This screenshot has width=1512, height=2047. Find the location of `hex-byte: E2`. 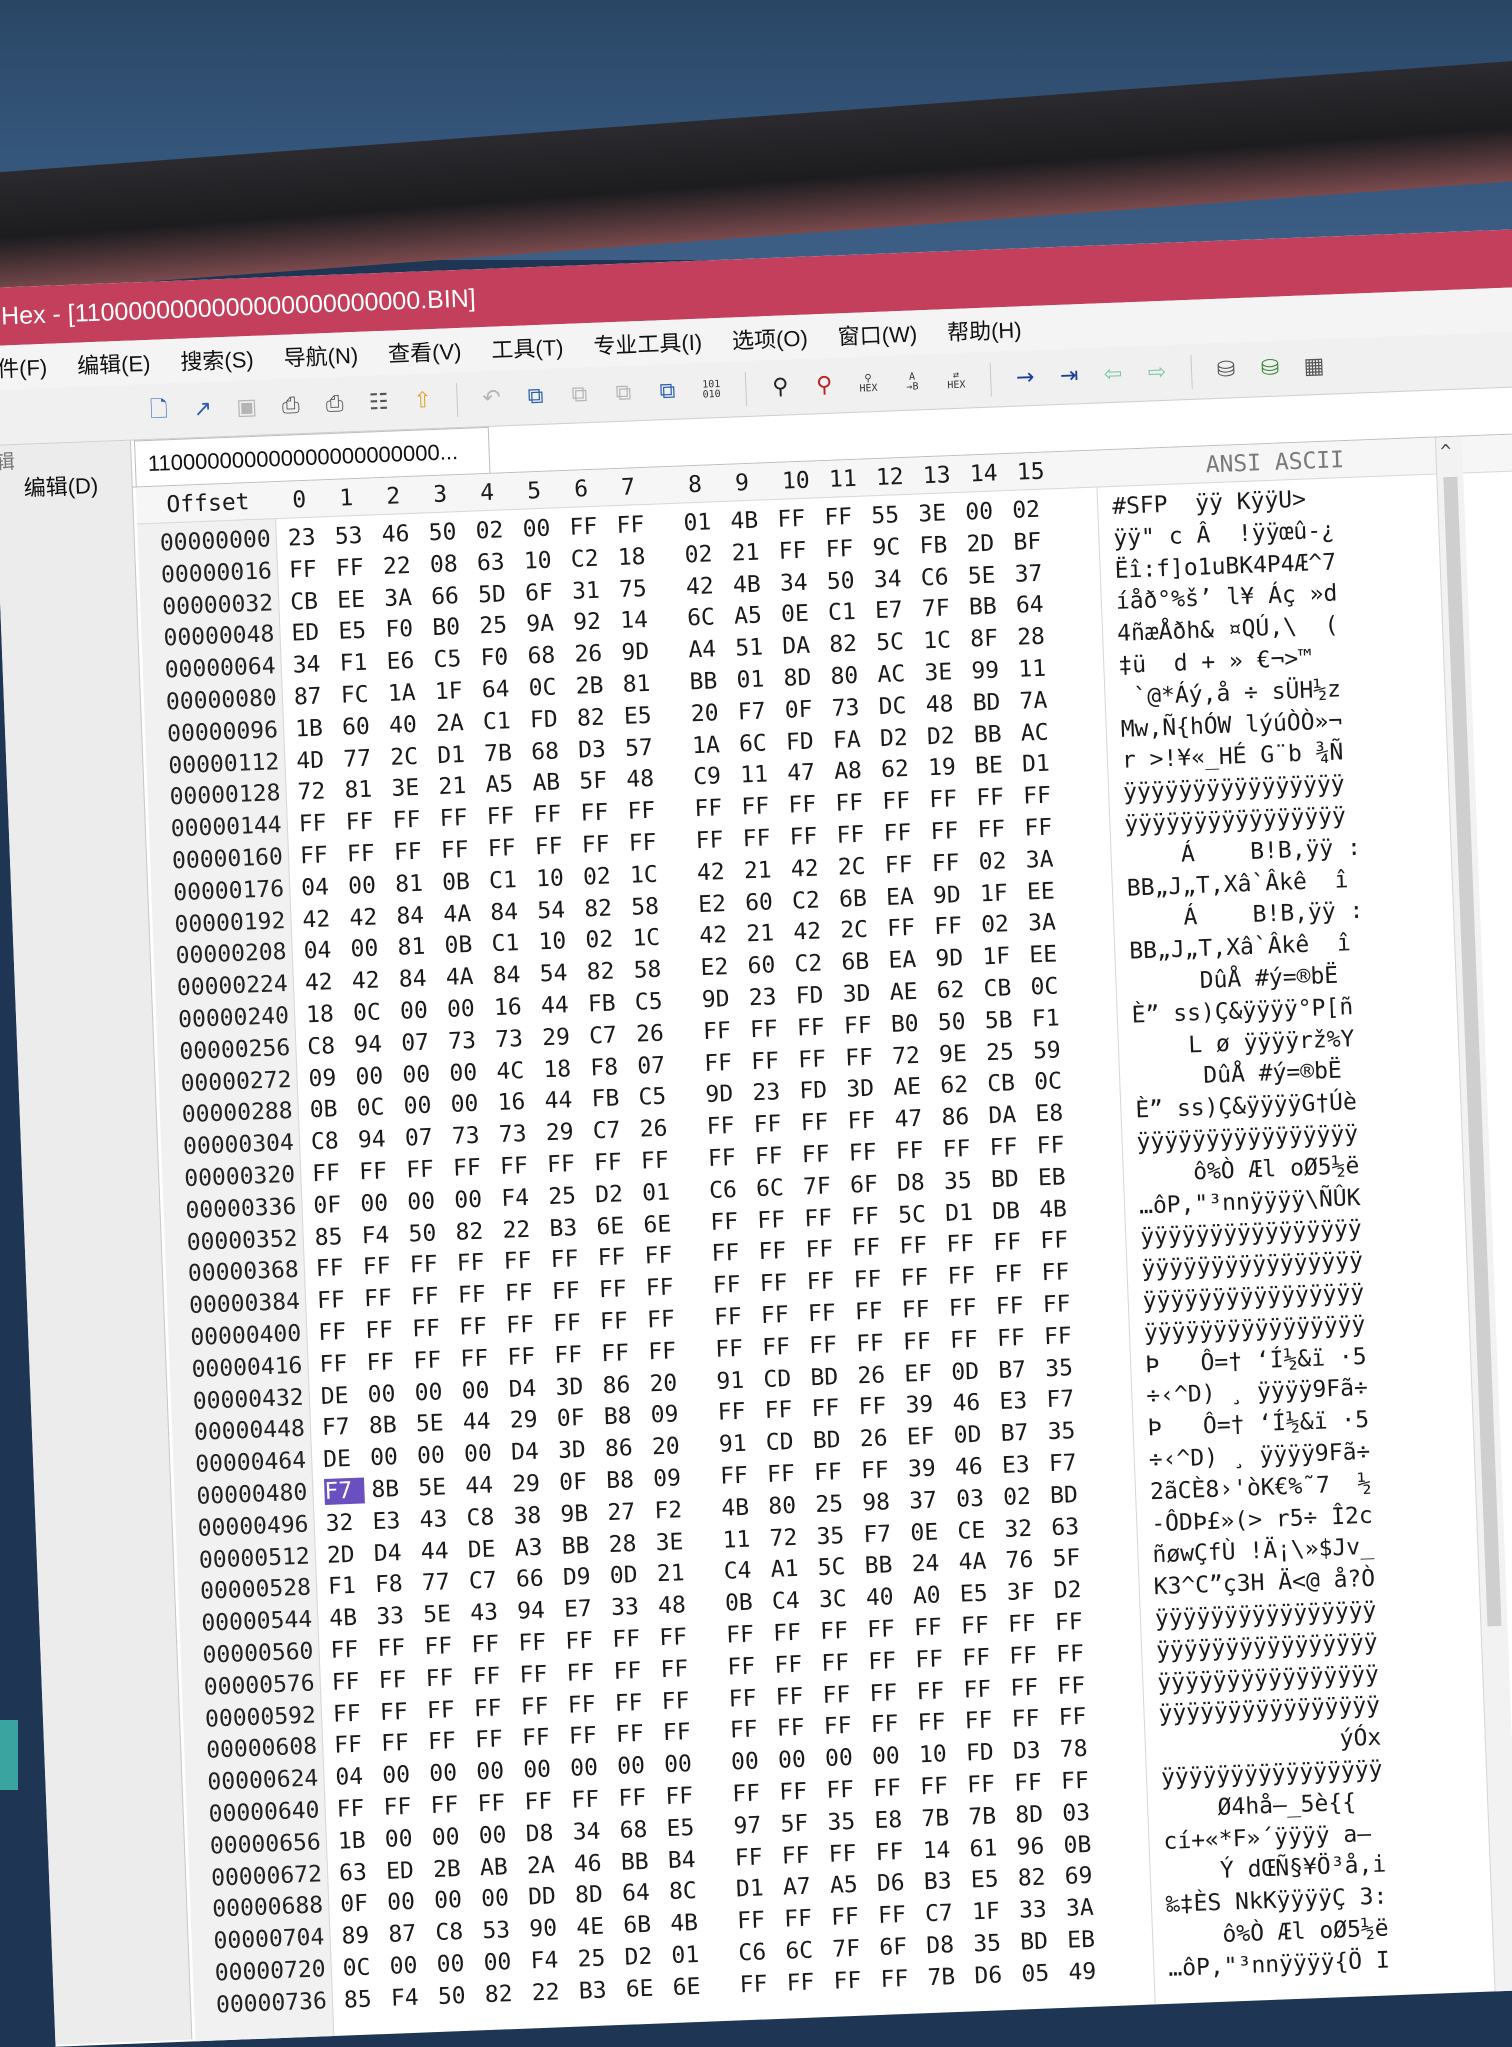

hex-byte: E2 is located at coordinates (720, 967).